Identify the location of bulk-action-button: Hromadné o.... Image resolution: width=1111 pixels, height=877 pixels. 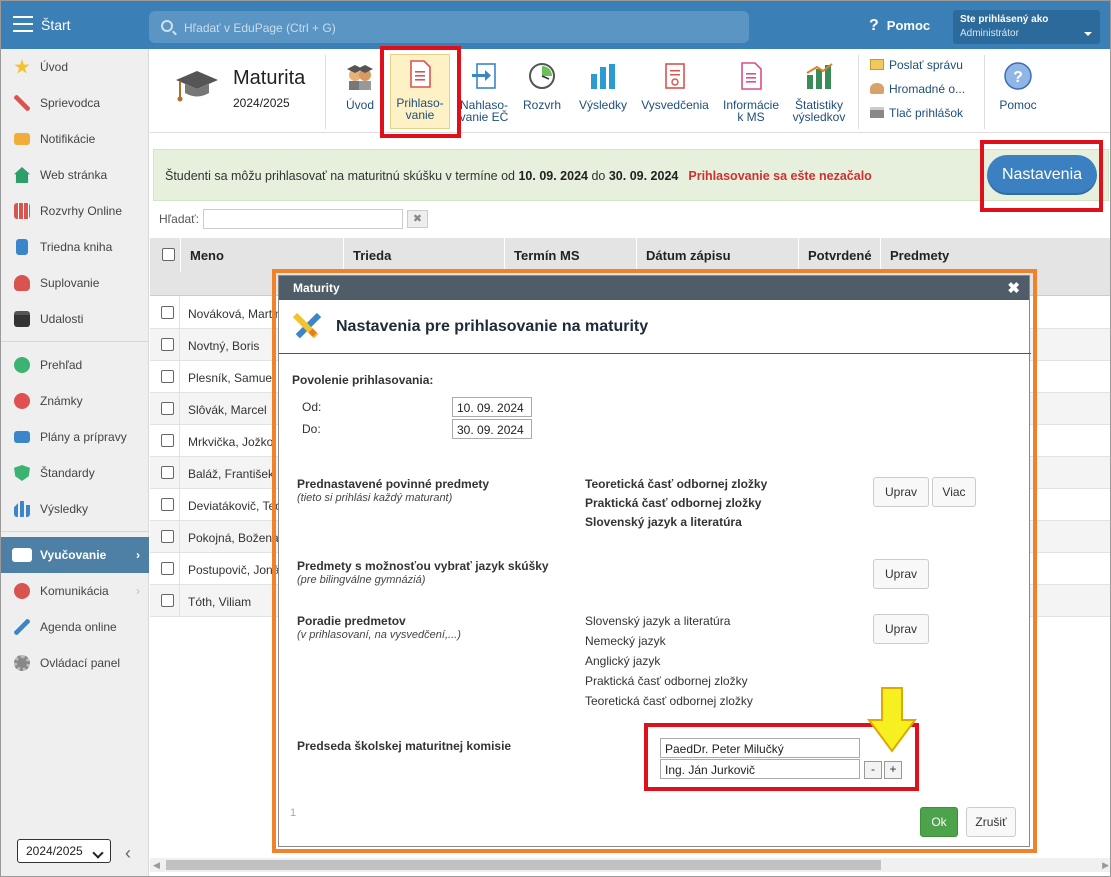
(917, 89).